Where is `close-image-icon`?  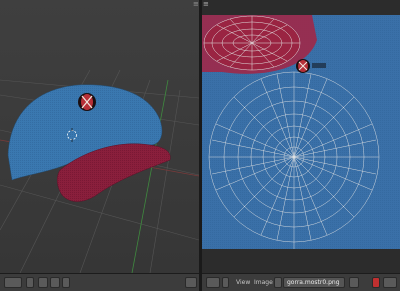 close-image-icon is located at coordinates (354, 282).